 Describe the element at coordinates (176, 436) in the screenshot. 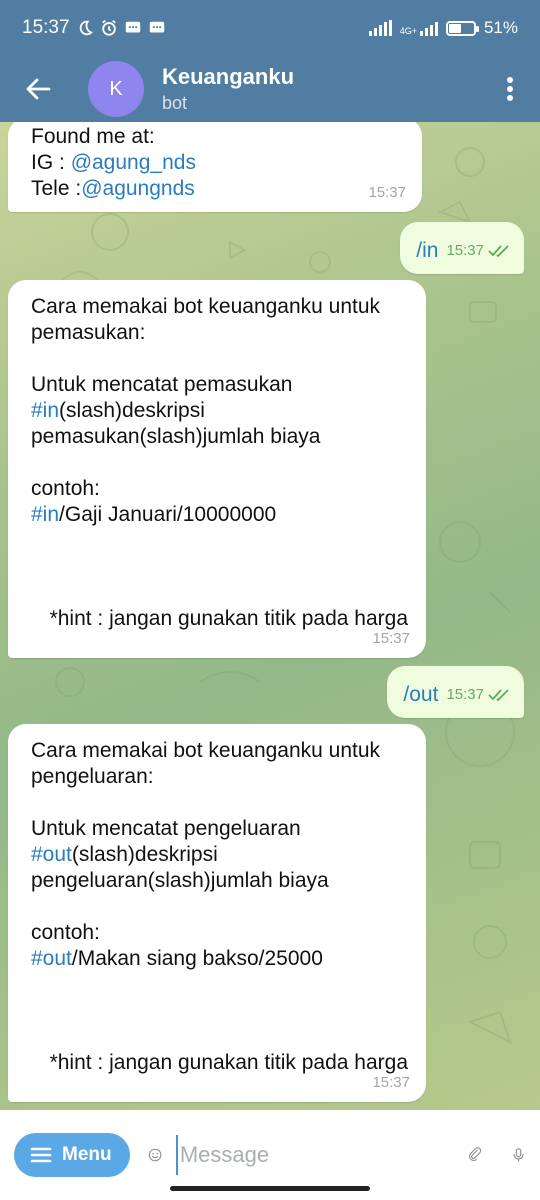

I see `message-line: pemasukan(slash)jumlah biaya` at that location.